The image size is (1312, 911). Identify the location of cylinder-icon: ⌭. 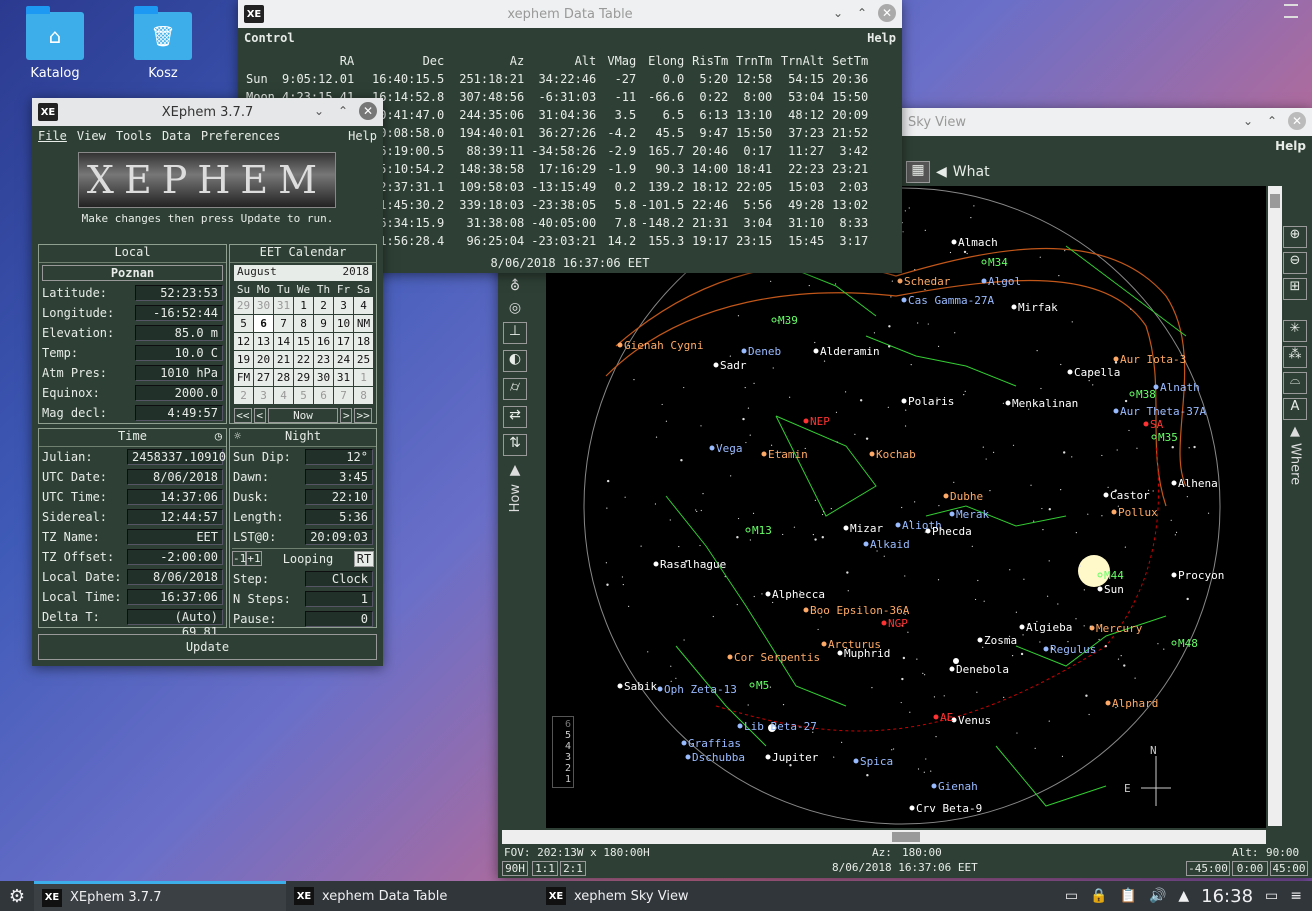
(515, 389).